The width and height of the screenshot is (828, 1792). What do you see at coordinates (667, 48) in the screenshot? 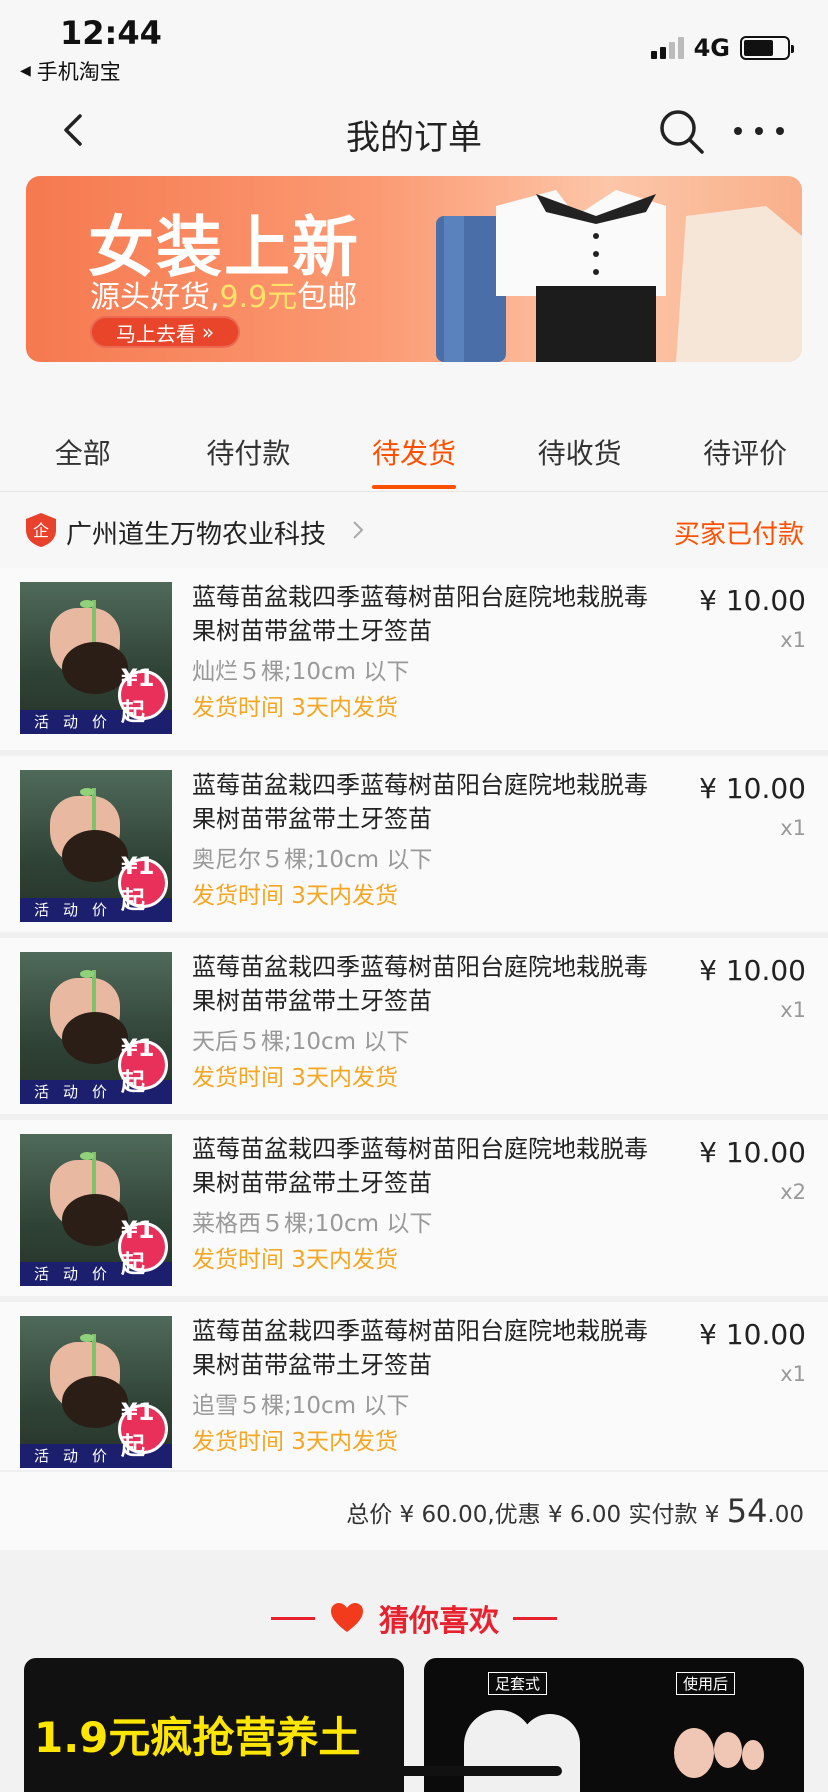
I see `signal-icon` at bounding box center [667, 48].